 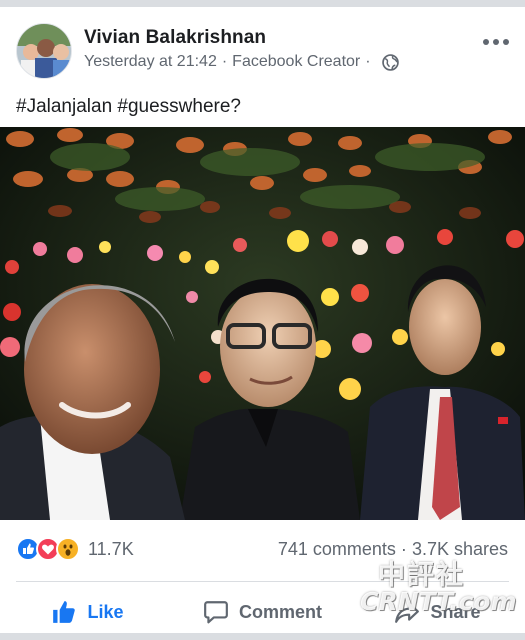 What do you see at coordinates (262, 581) in the screenshot?
I see `actions-divider` at bounding box center [262, 581].